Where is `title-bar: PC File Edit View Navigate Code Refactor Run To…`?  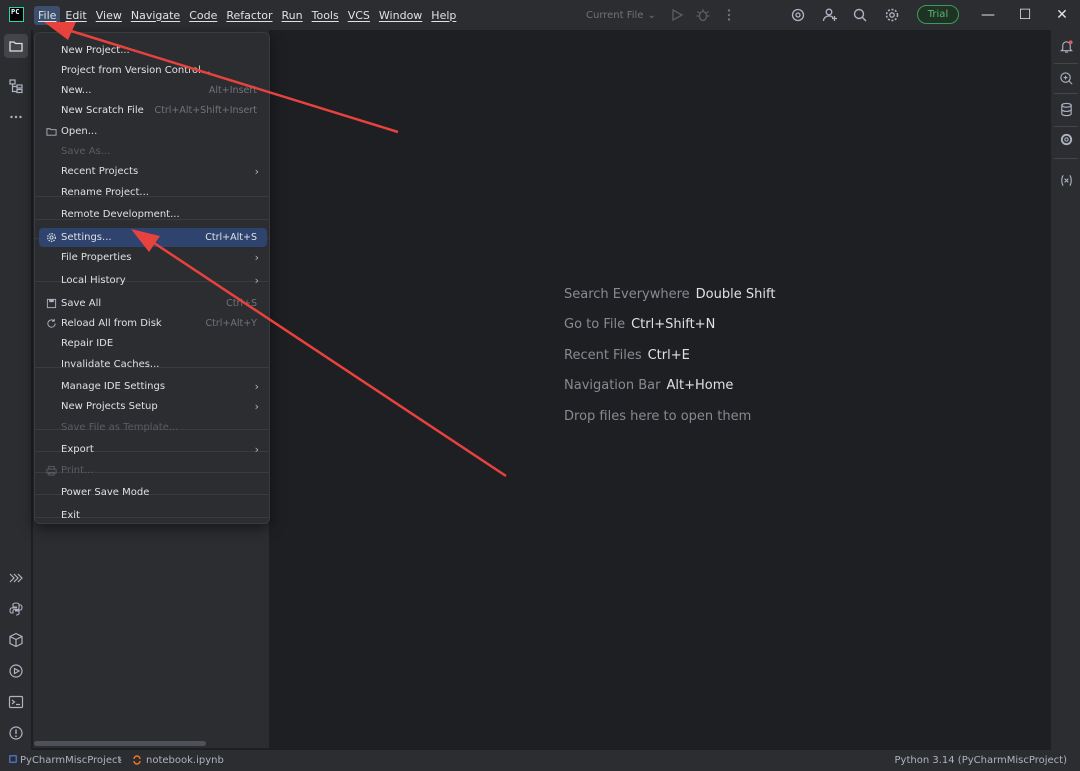 title-bar: PC File Edit View Navigate Code Refactor Run To… is located at coordinates (540, 15).